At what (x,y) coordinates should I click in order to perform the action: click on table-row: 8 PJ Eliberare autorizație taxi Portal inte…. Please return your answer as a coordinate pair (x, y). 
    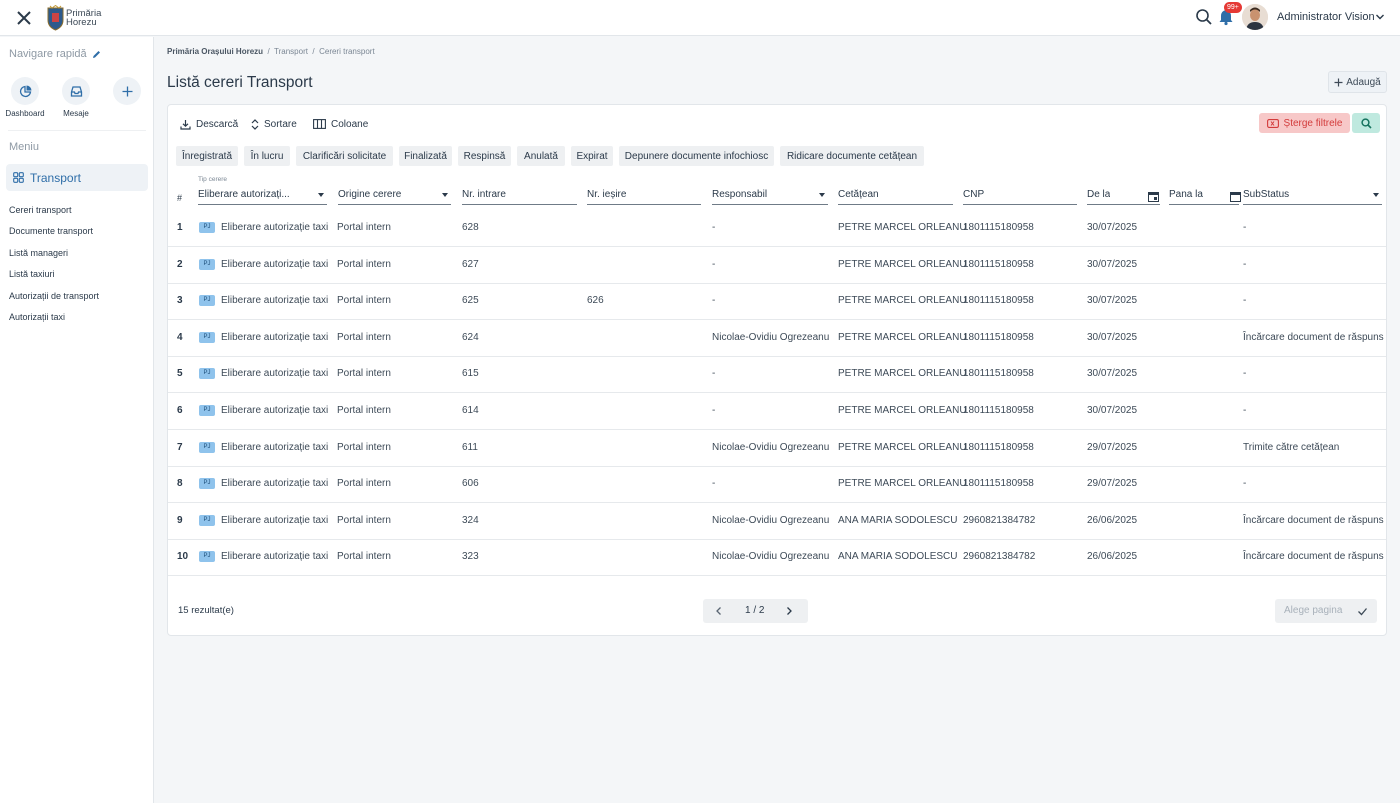
    Looking at the image, I should click on (777, 485).